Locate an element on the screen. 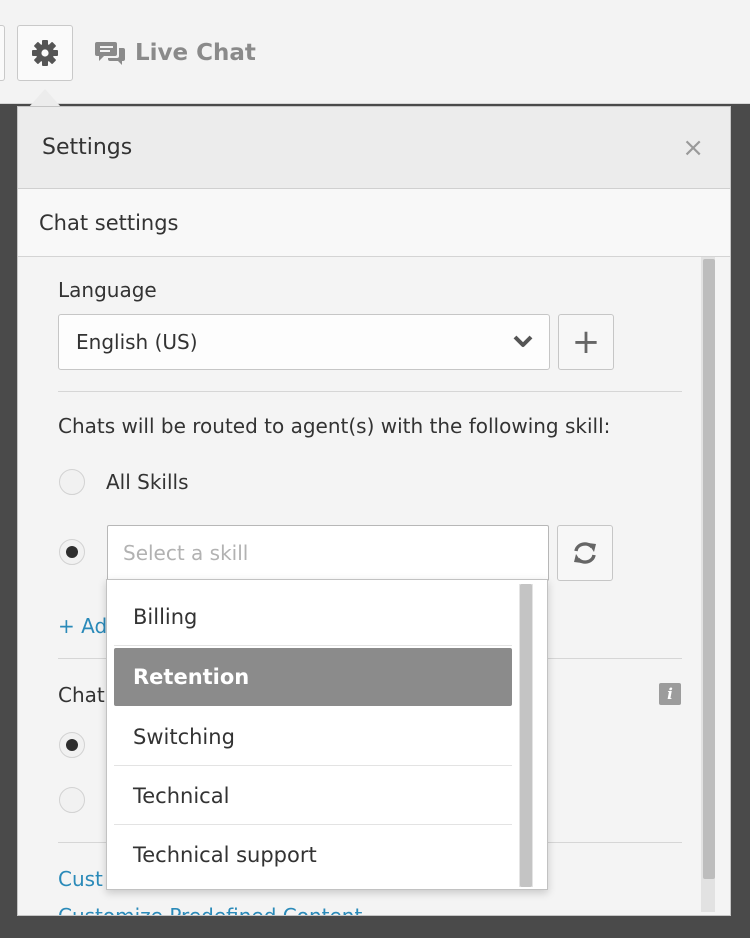 The image size is (750, 938). skill-option-retention: Retention is located at coordinates (313, 677).